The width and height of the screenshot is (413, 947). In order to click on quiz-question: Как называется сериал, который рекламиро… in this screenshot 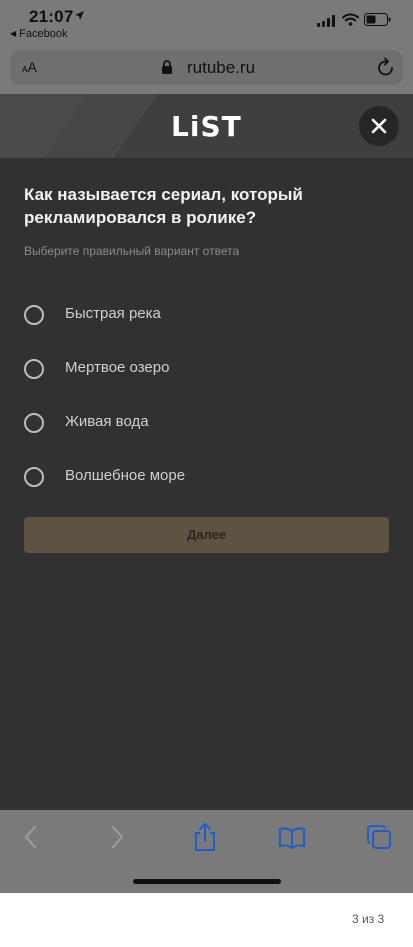, I will do `click(163, 206)`.